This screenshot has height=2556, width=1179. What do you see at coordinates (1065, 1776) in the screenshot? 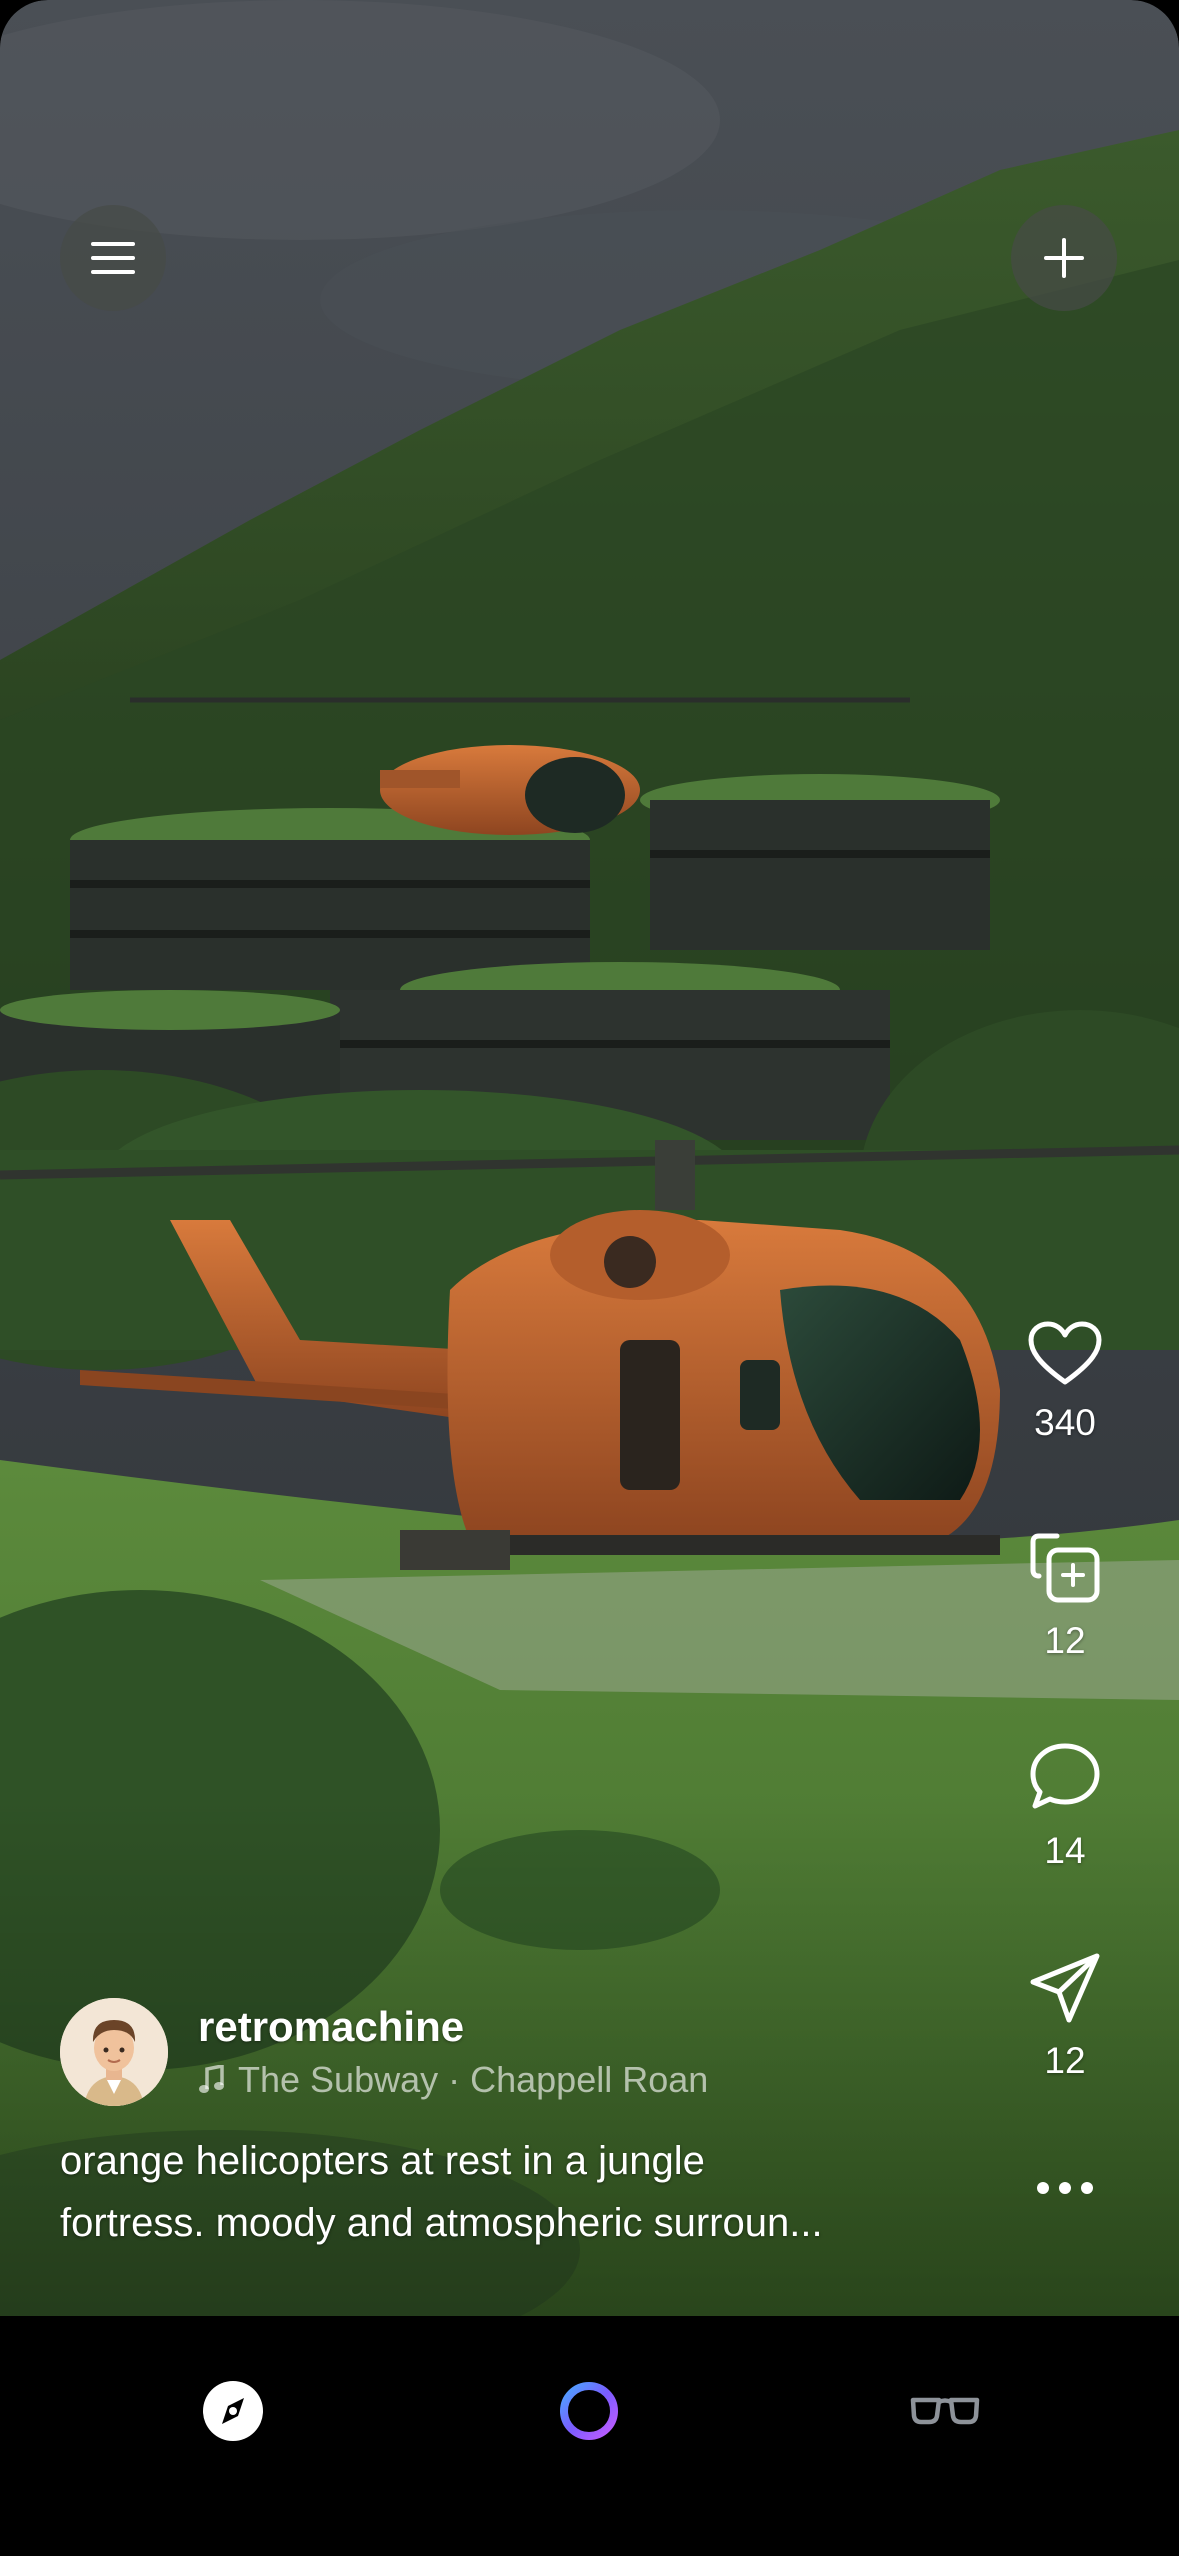
I see `comment-bubble-icon` at bounding box center [1065, 1776].